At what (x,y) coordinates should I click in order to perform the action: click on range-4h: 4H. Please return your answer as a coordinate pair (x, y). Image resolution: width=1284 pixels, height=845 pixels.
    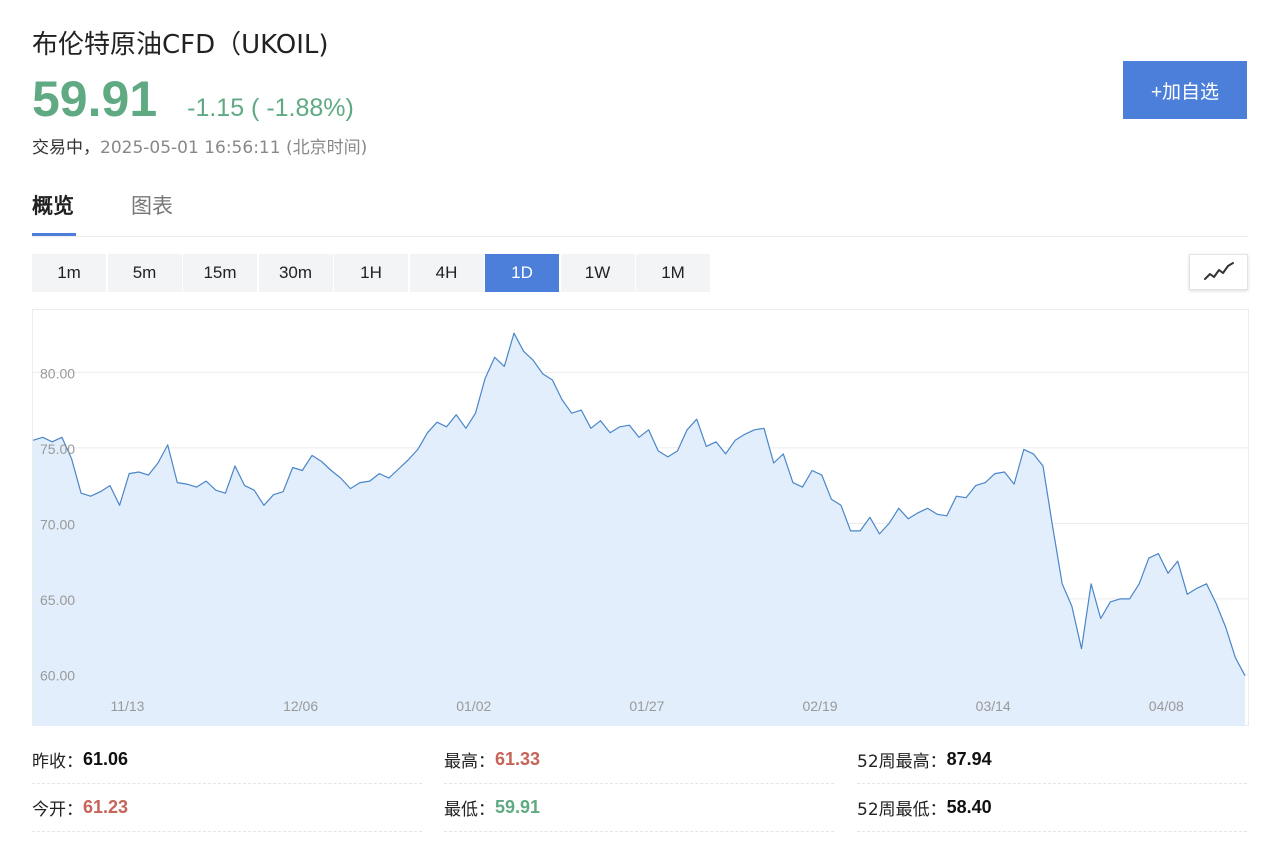
    Looking at the image, I should click on (446, 273).